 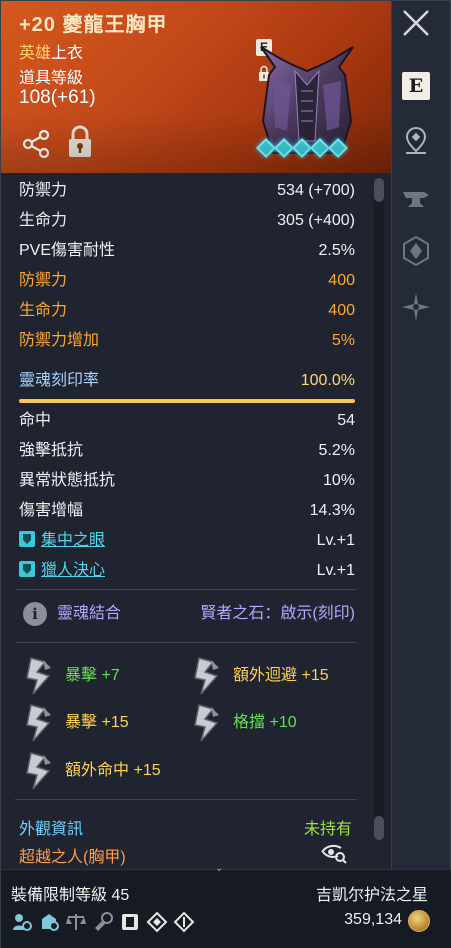 What do you see at coordinates (416, 86) in the screenshot?
I see `equipment-tab: E` at bounding box center [416, 86].